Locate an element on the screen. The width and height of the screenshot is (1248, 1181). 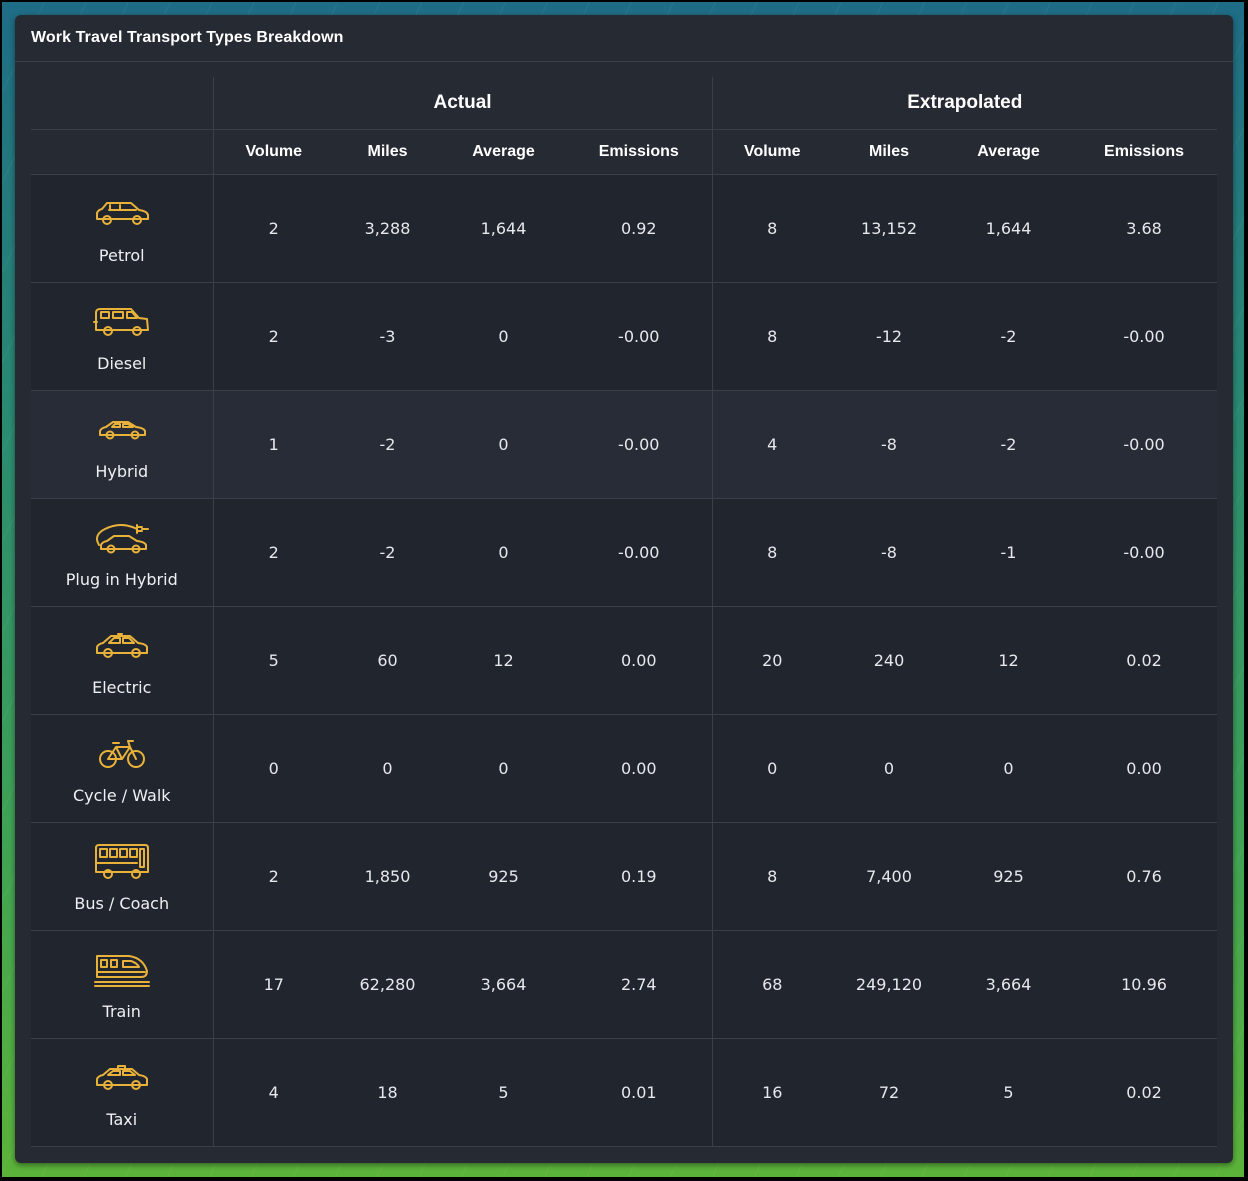
group-header-extrapolated: Extrapolated is located at coordinates (965, 103).